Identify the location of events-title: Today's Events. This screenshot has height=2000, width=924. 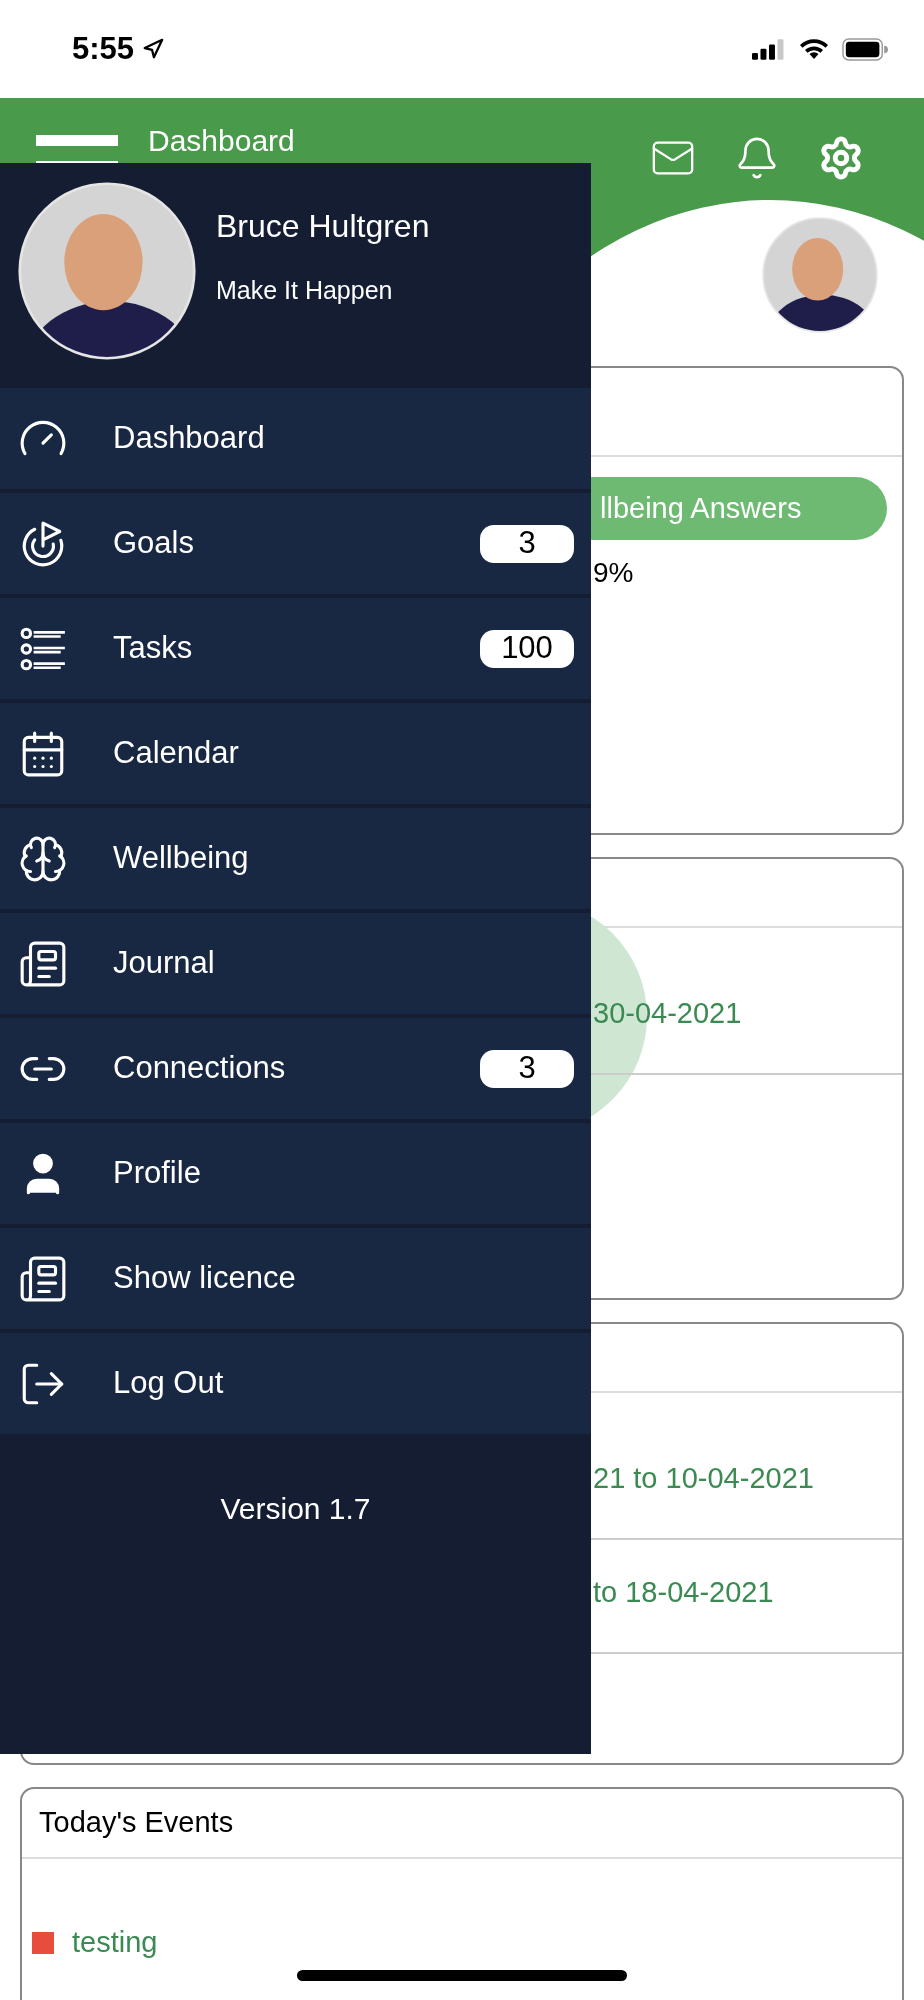
(136, 1823).